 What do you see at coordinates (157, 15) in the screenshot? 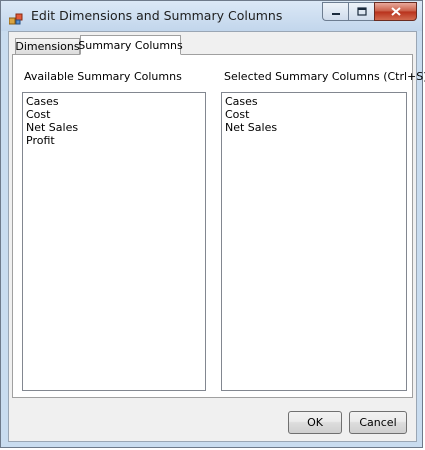
I see `window-title: Edit Dimensions and Summary Columns` at bounding box center [157, 15].